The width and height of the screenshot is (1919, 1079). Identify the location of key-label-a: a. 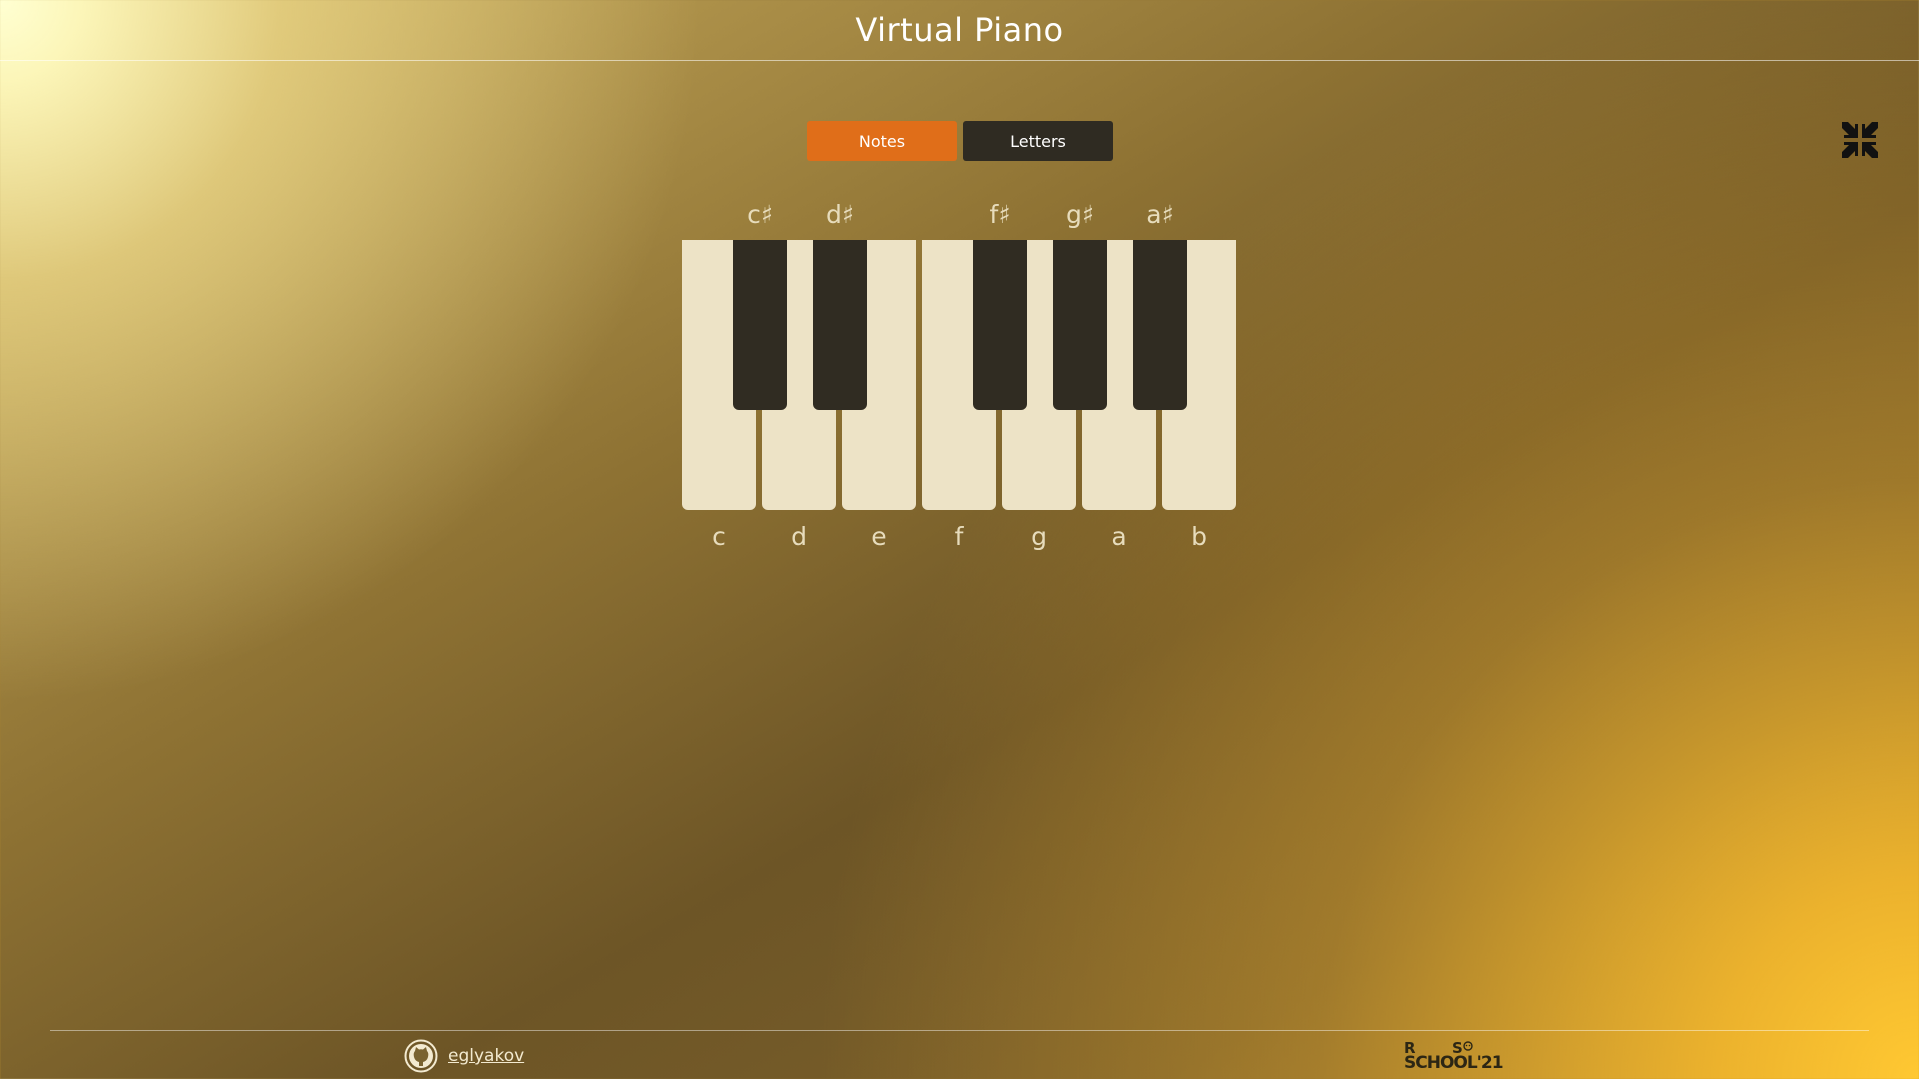
(1119, 536).